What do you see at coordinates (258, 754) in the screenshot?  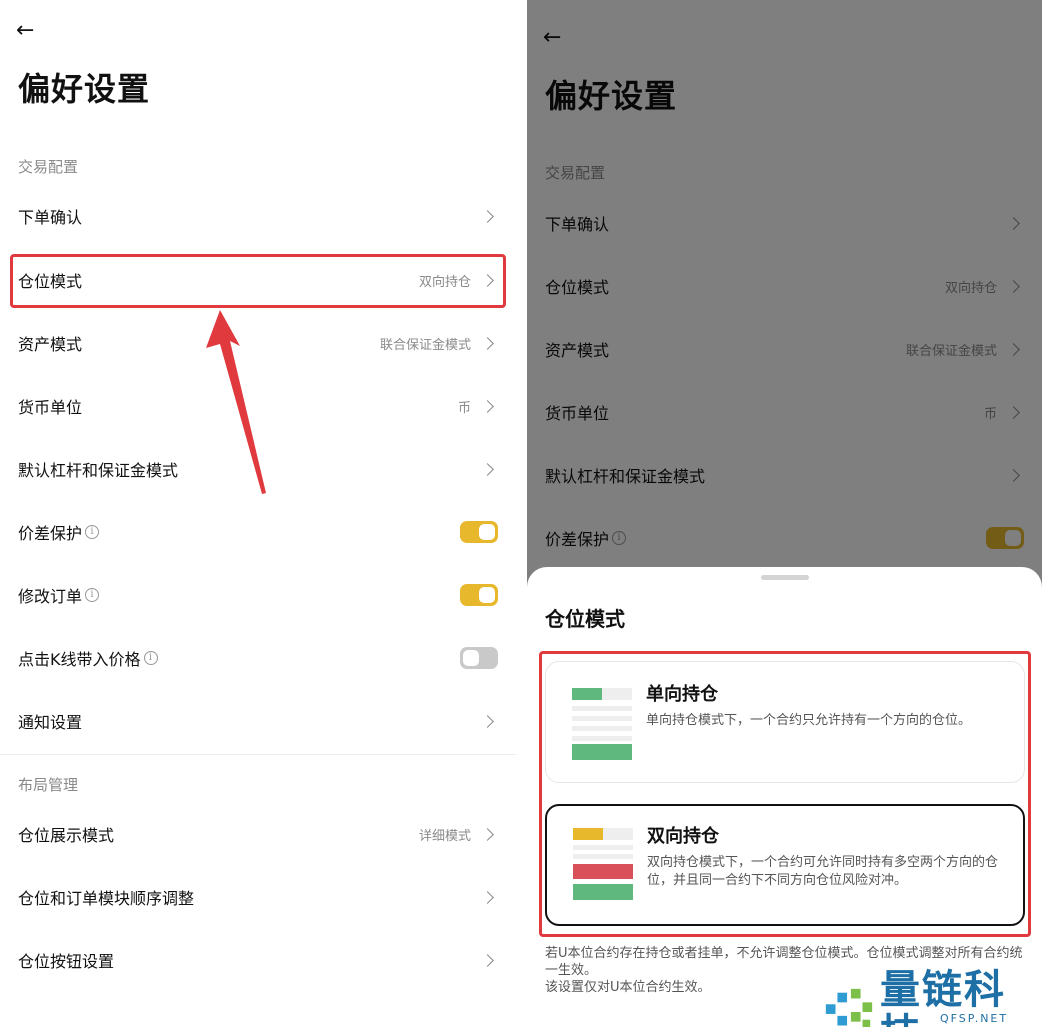 I see `section-divider` at bounding box center [258, 754].